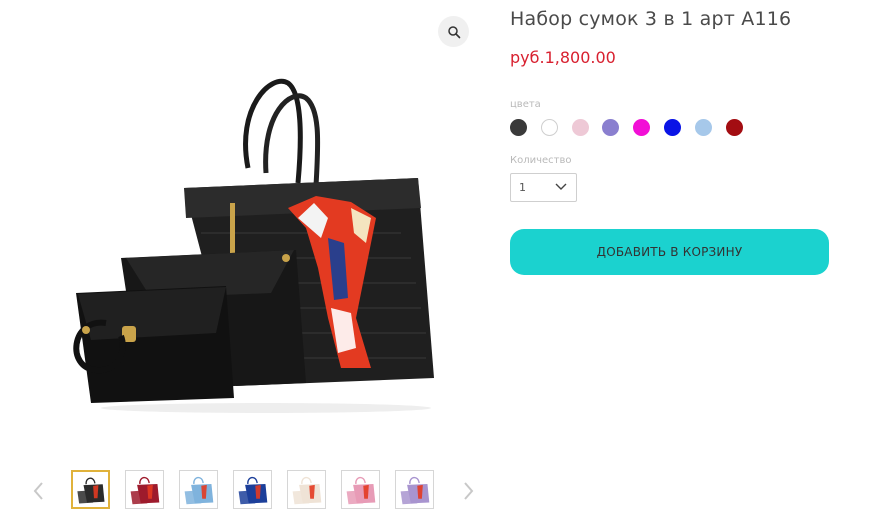 Image resolution: width=878 pixels, height=529 pixels. I want to click on add-to-cart-button: ДОБАВИТЬ В КОРЗИНУ, so click(669, 252).